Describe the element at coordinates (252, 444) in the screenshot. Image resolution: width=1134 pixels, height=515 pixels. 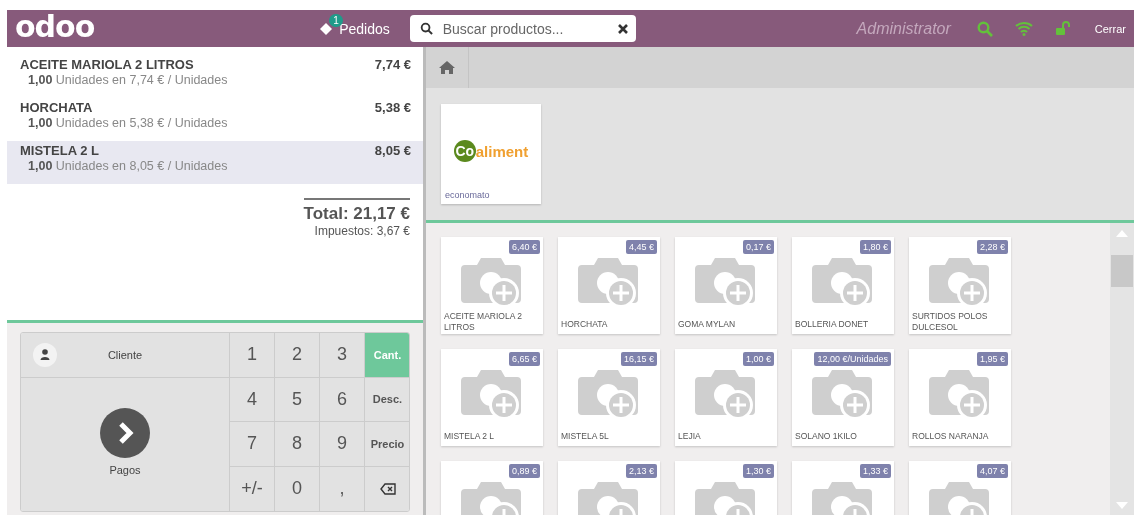
I see `number-key: 7` at that location.